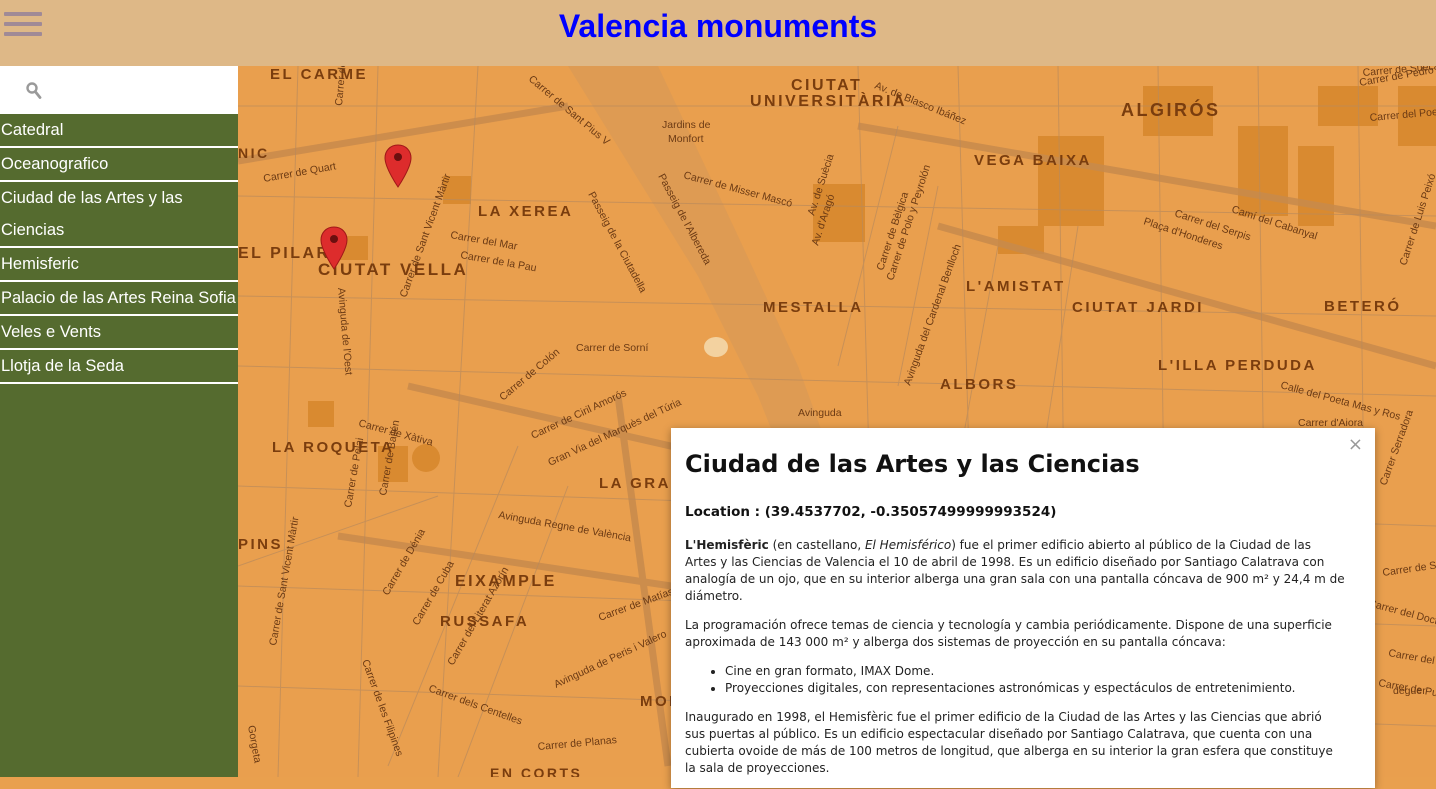 This screenshot has height=789, width=1436. Describe the element at coordinates (912, 464) in the screenshot. I see `info-title: Ciudad de las Artes y las Ciencias` at that location.